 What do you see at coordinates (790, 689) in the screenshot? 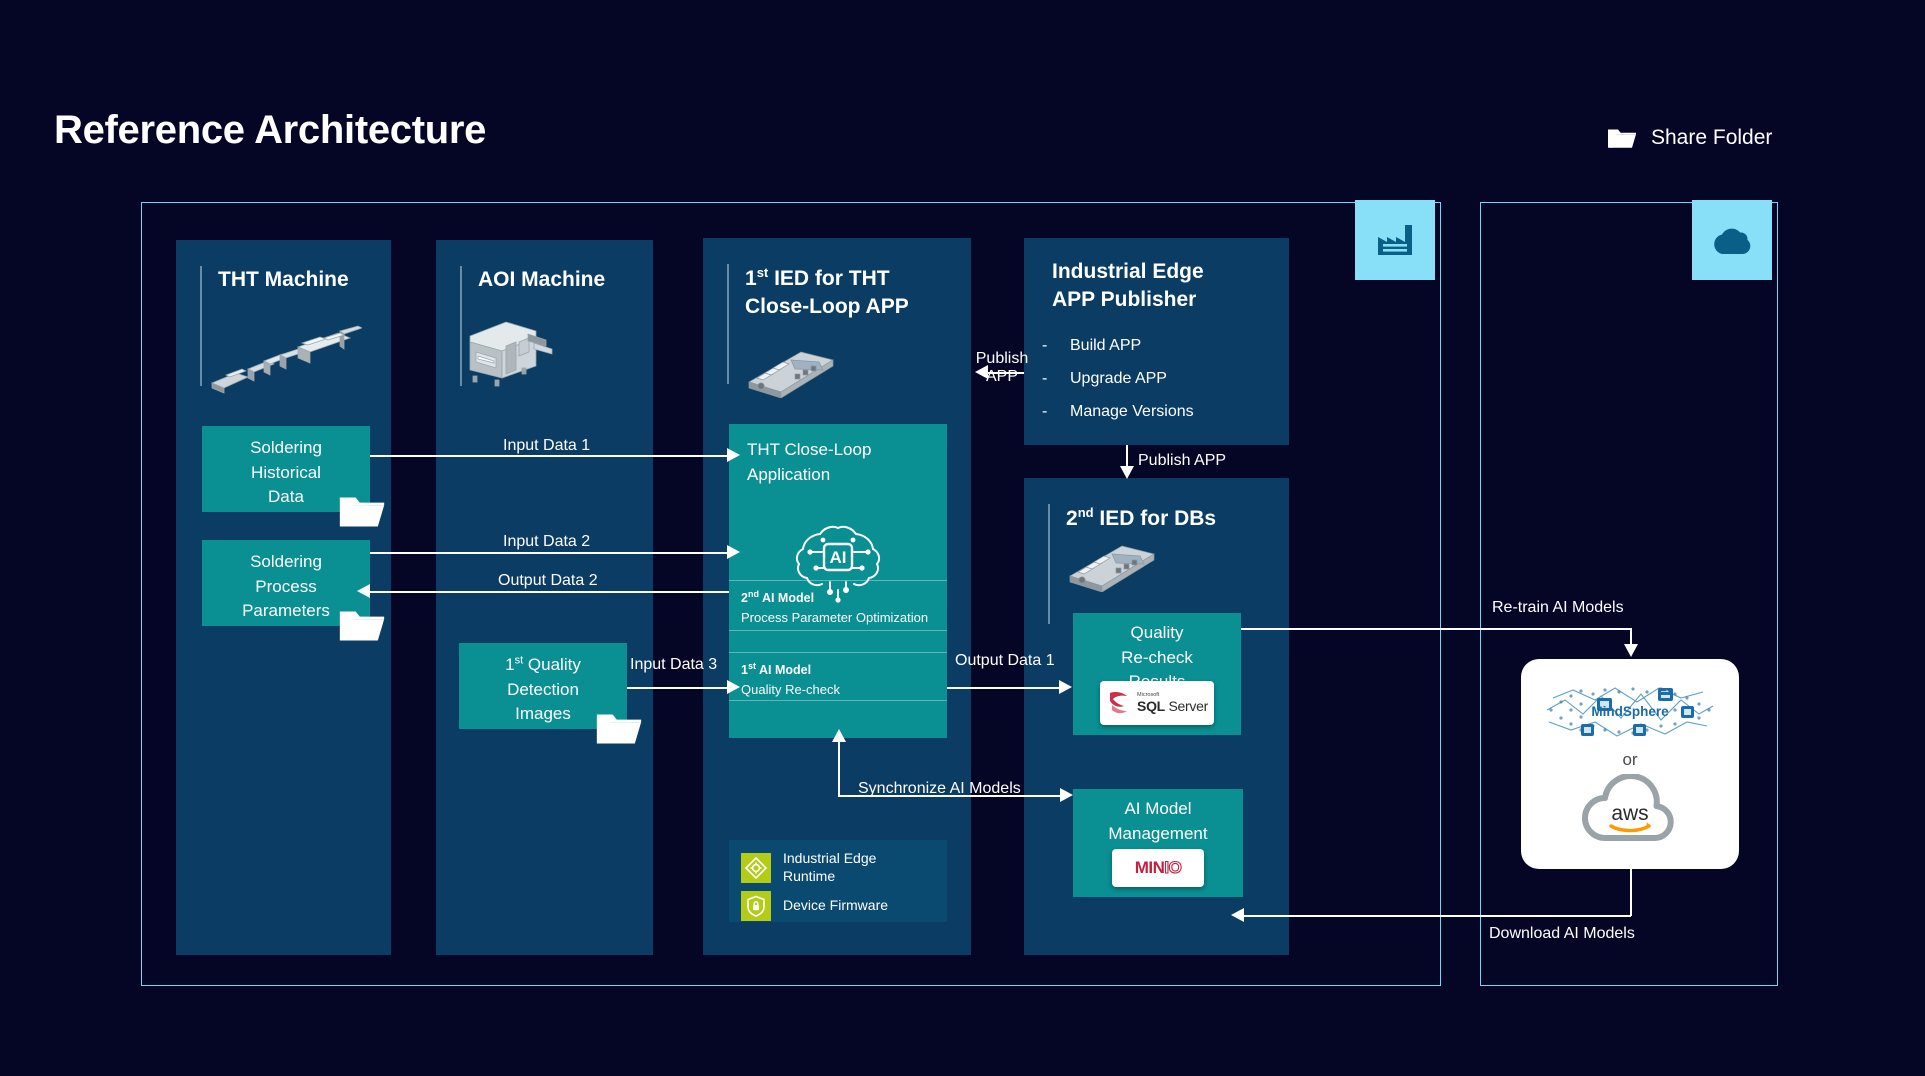
I see `ai-model-1-subtitle: Quality Re-check` at bounding box center [790, 689].